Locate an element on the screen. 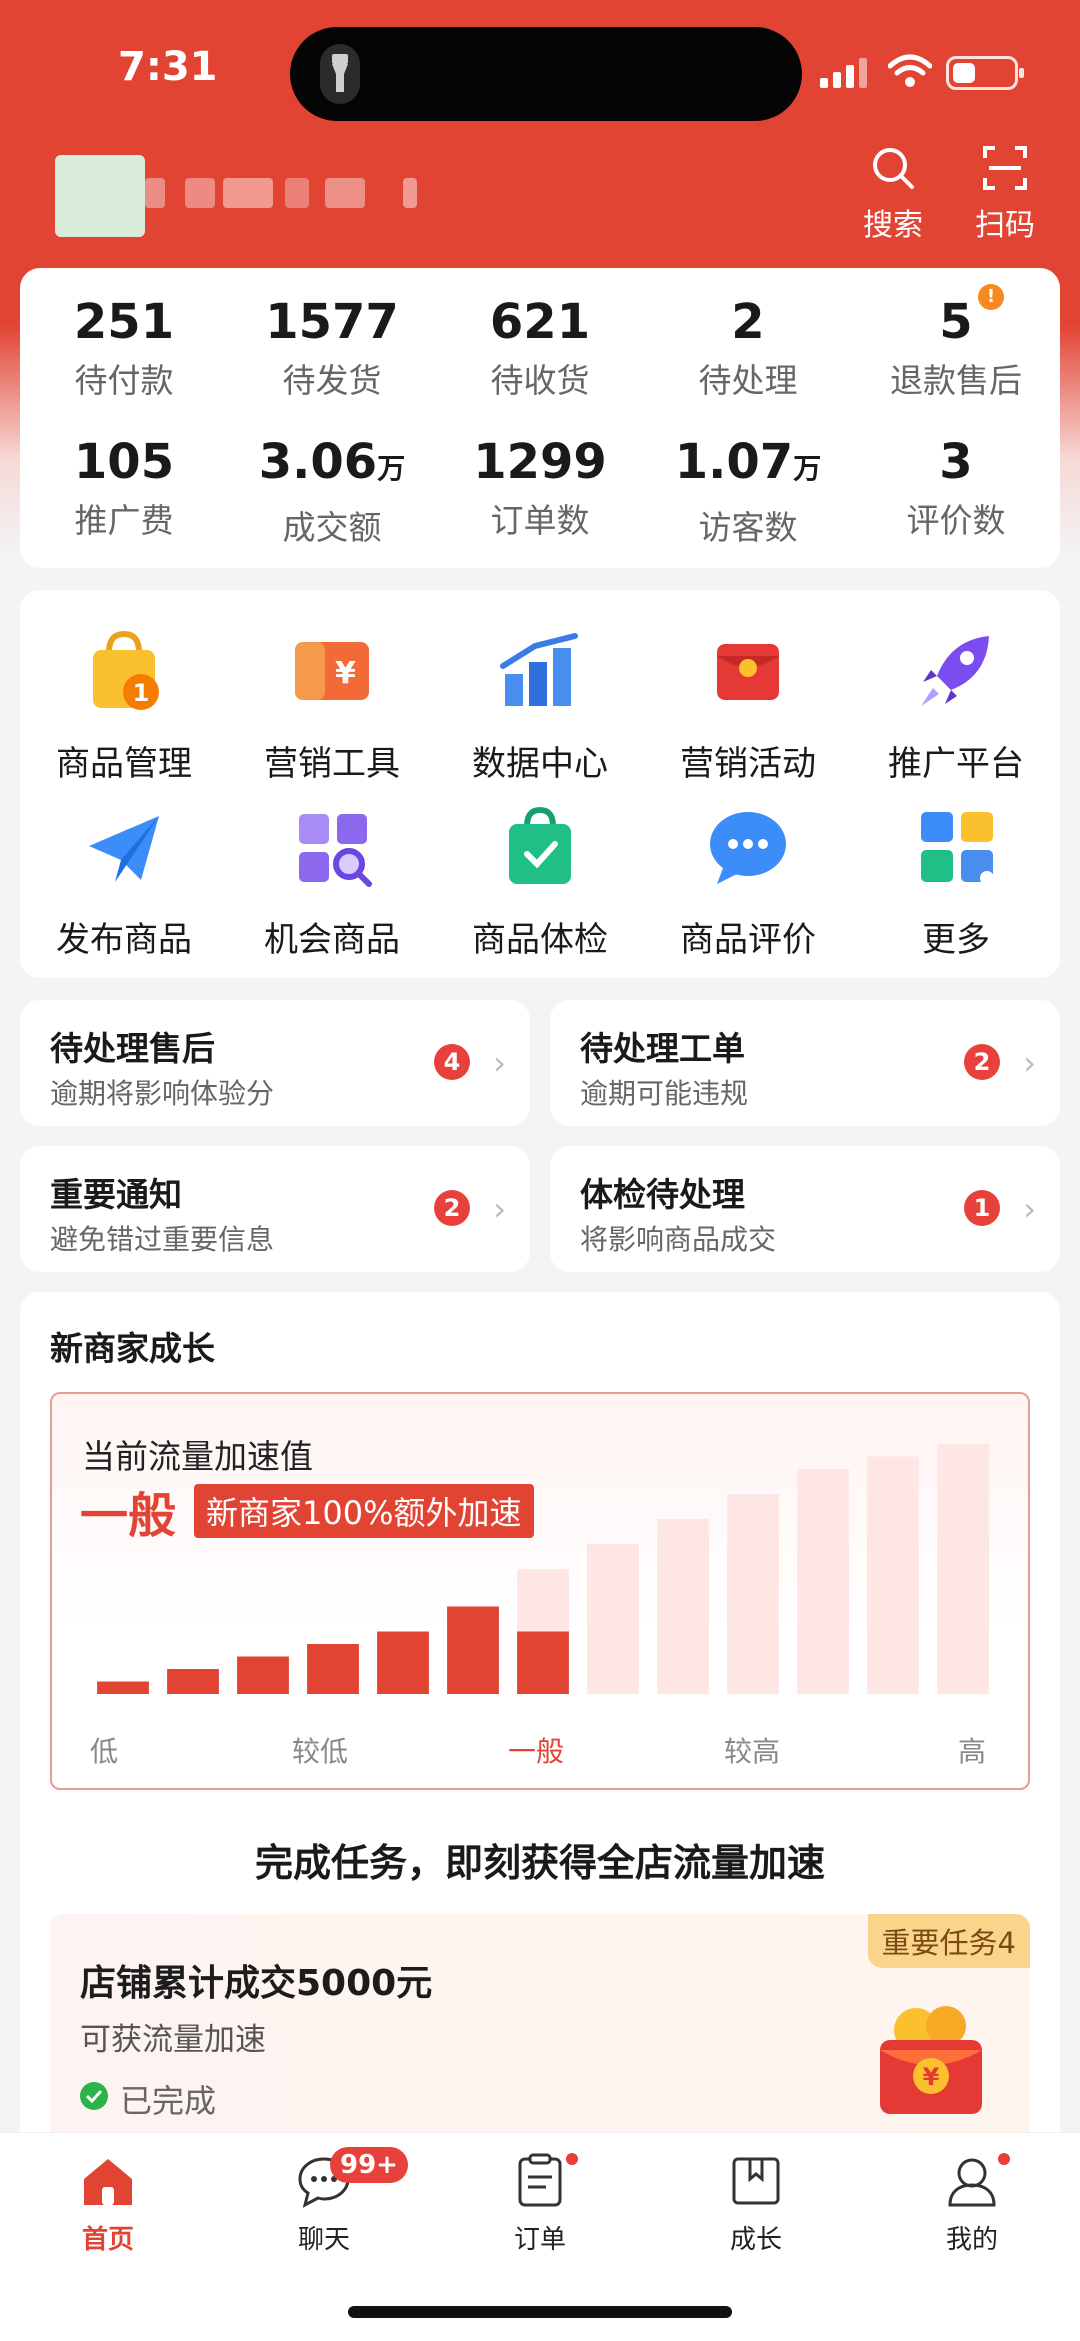  stat-label: 退款售后 is located at coordinates (956, 380).